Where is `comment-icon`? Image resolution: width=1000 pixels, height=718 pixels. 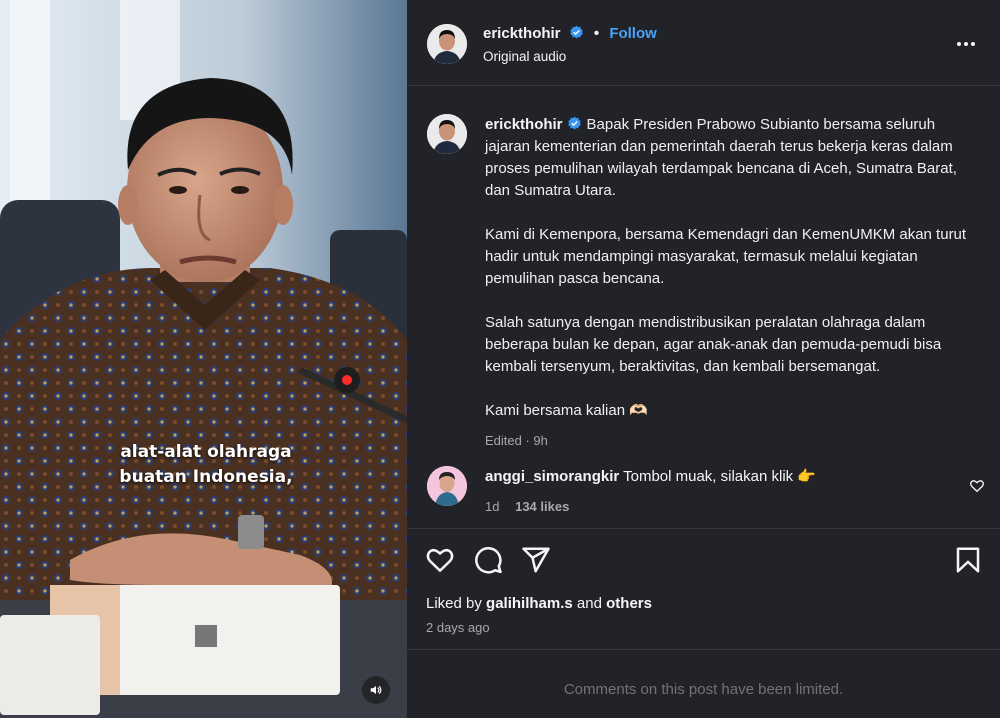
comment-icon is located at coordinates (488, 560).